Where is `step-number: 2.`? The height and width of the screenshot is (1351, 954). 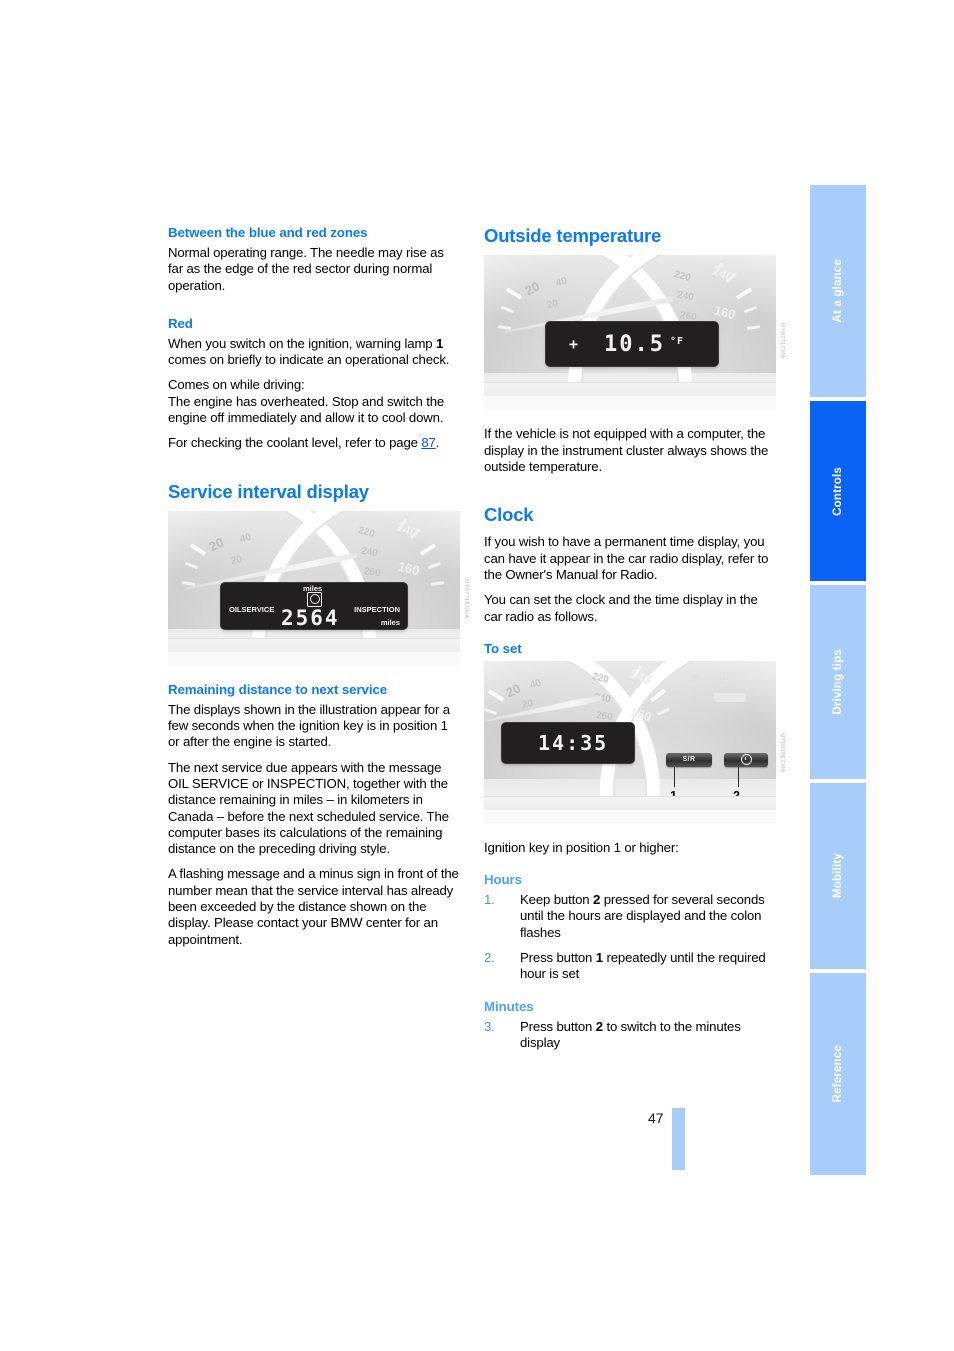
step-number: 2. is located at coordinates (489, 957).